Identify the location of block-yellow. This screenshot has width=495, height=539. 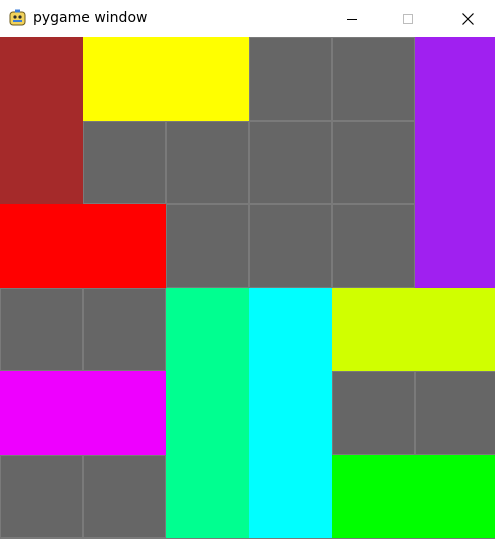
(166, 79).